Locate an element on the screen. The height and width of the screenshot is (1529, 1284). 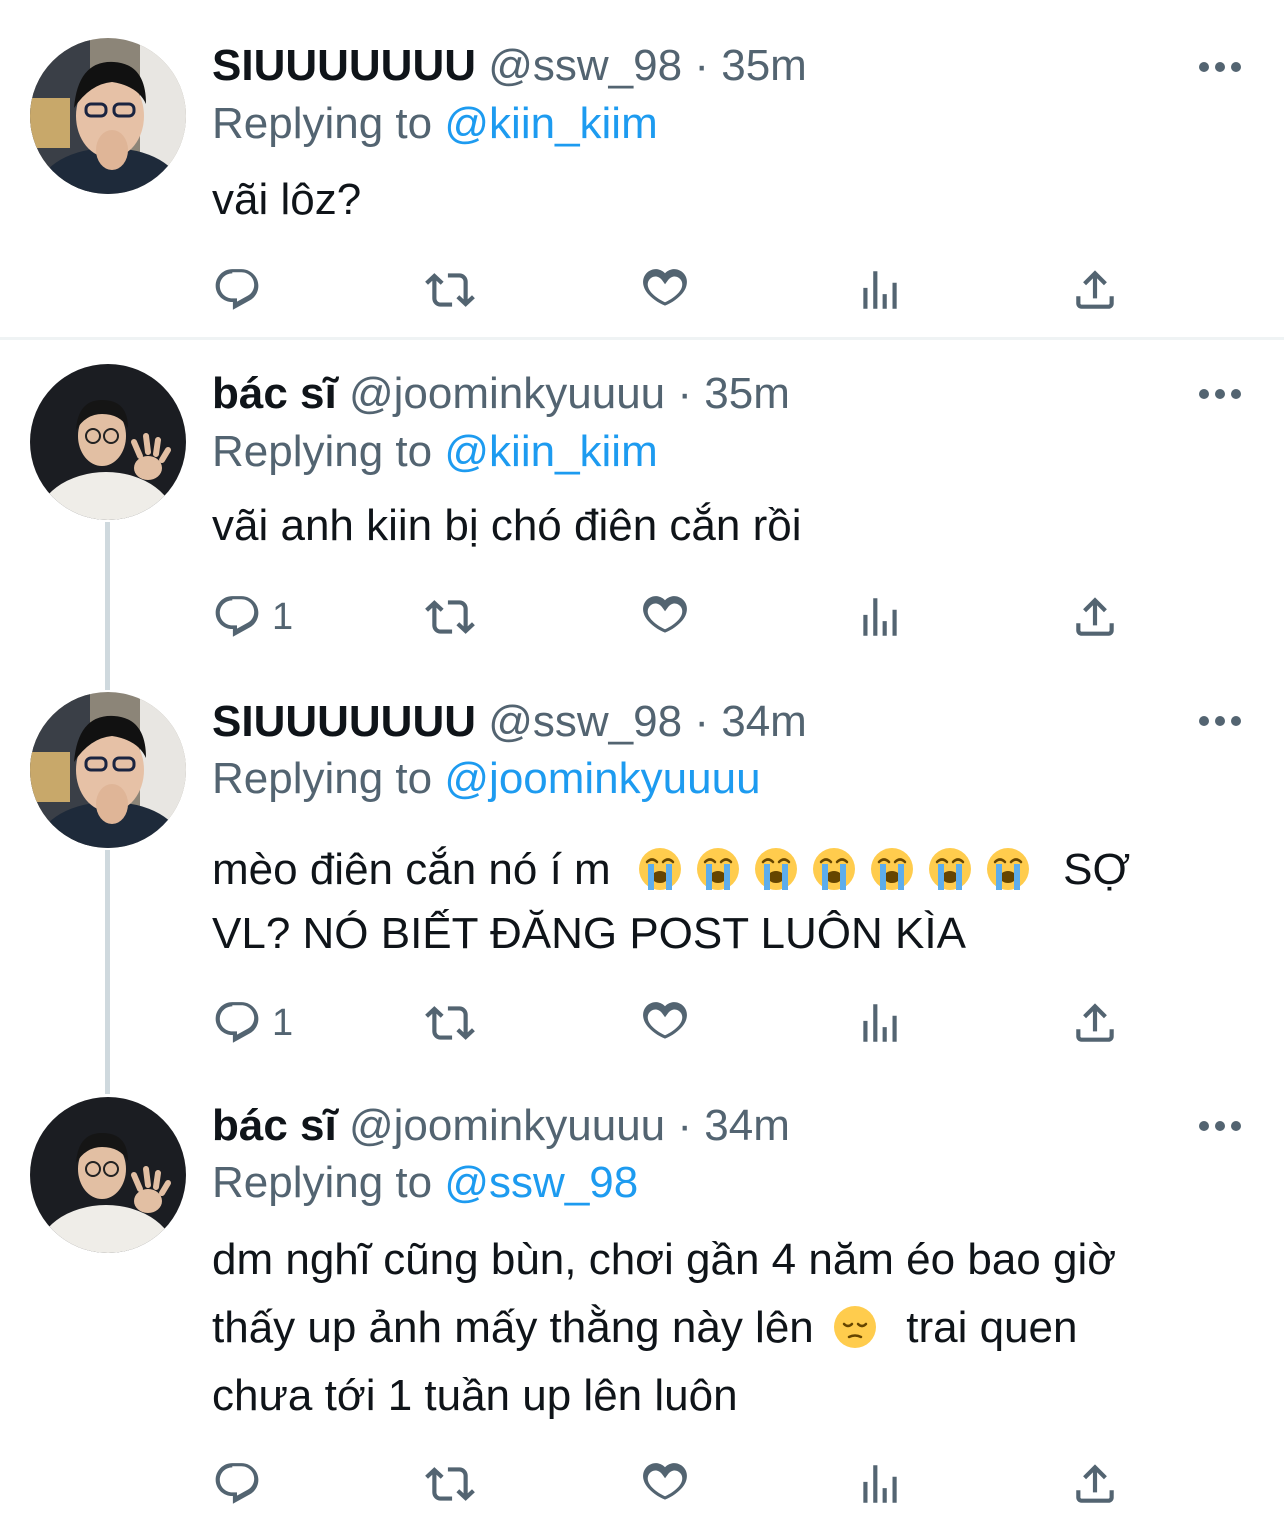
emoji-row is located at coordinates (833, 869).